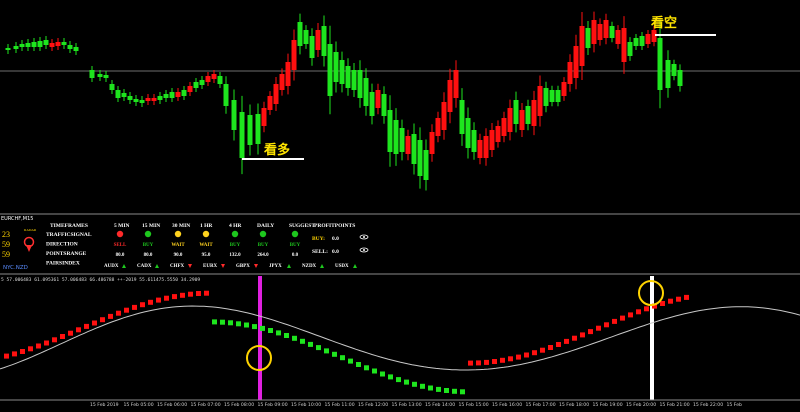 The width and height of the screenshot is (800, 412). What do you see at coordinates (507, 405) in the screenshot?
I see `time-label: 15 Feb 16:00` at bounding box center [507, 405].